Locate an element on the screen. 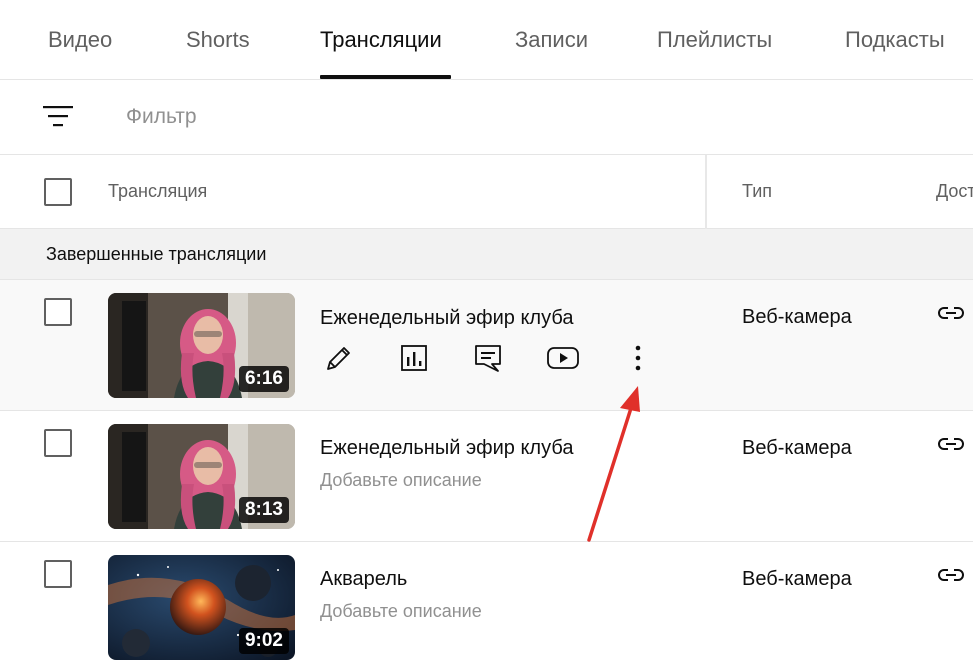 The image size is (973, 670). select-all-checkbox is located at coordinates (58, 192).